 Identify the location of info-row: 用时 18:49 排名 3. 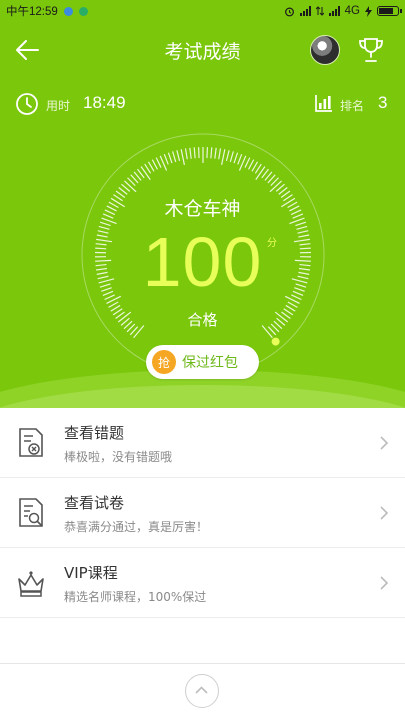
(202, 104).